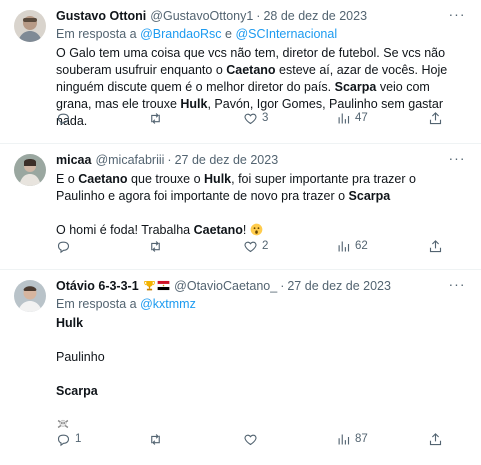 Image resolution: width=481 pixels, height=465 pixels. Describe the element at coordinates (352, 439) in the screenshot. I see `views-button: 87` at that location.